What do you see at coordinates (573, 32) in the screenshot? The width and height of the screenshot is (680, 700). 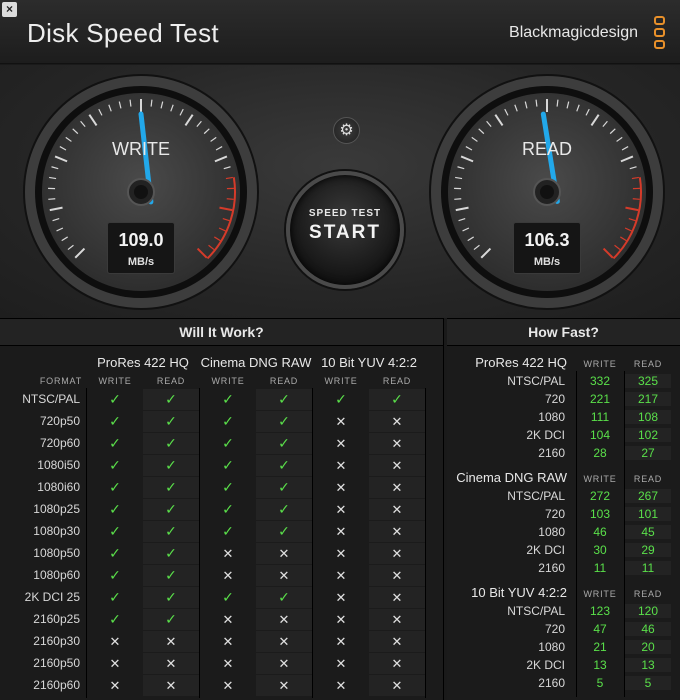 I see `brand-name: Blackmagicdesign` at bounding box center [573, 32].